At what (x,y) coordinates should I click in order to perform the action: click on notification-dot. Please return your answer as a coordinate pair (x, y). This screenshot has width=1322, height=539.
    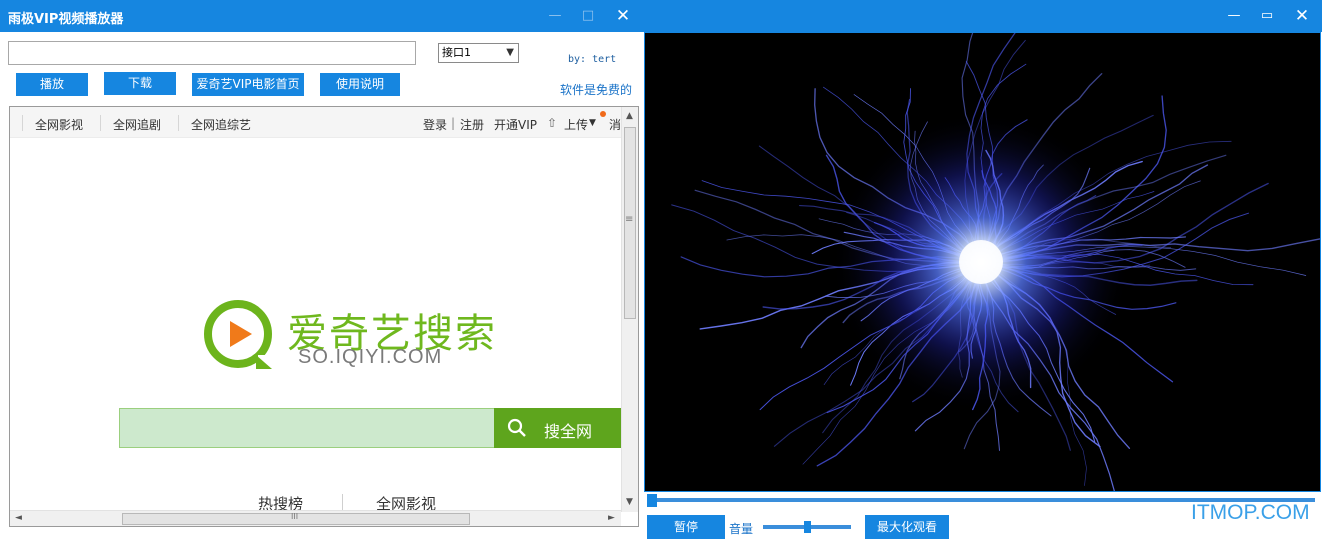
    Looking at the image, I should click on (603, 114).